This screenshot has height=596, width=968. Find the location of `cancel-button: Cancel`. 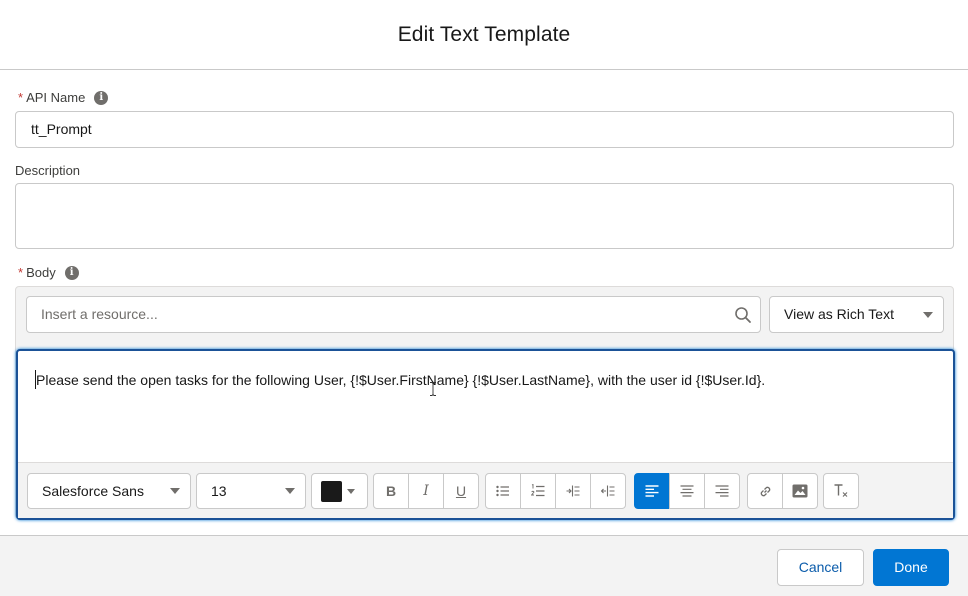

cancel-button: Cancel is located at coordinates (820, 567).